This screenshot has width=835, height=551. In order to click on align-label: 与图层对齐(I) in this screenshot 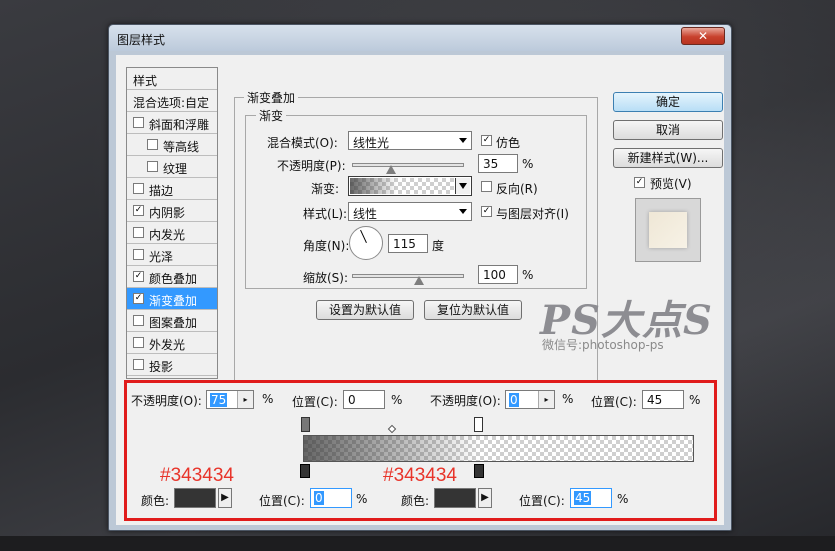, I will do `click(532, 214)`.